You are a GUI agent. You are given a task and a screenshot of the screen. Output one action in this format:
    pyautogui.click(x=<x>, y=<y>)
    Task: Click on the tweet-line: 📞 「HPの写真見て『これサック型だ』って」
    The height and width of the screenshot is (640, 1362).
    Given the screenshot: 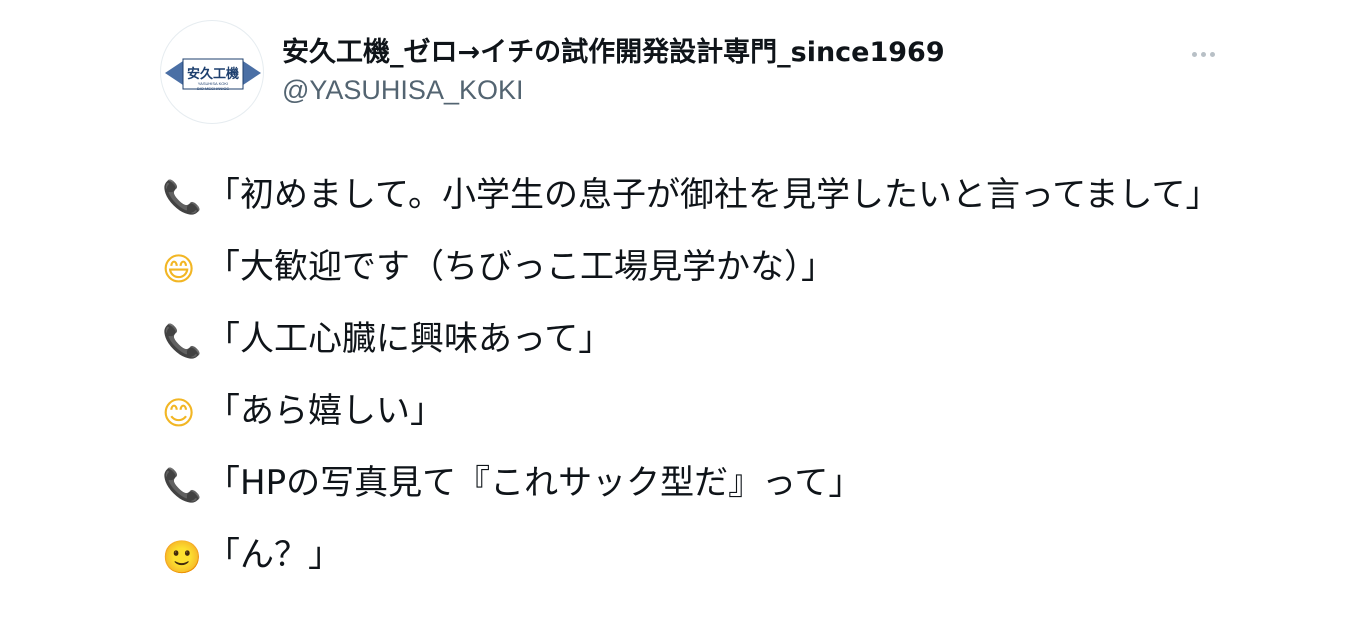 What is the action you would take?
    pyautogui.click(x=692, y=484)
    